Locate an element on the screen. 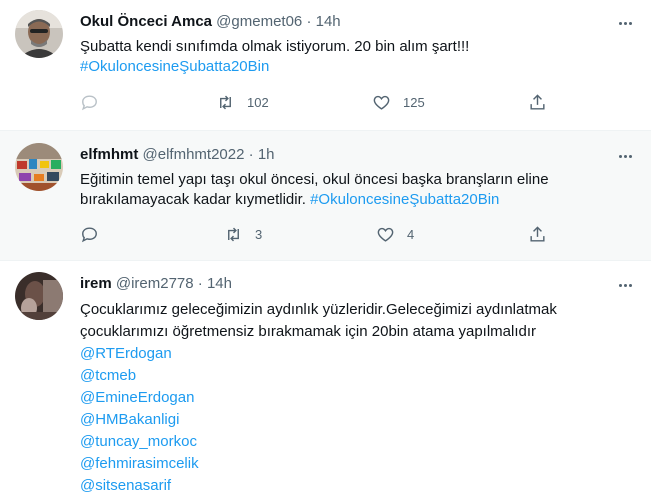 The width and height of the screenshot is (651, 497). mention-link: @RTErdogan is located at coordinates (318, 354).